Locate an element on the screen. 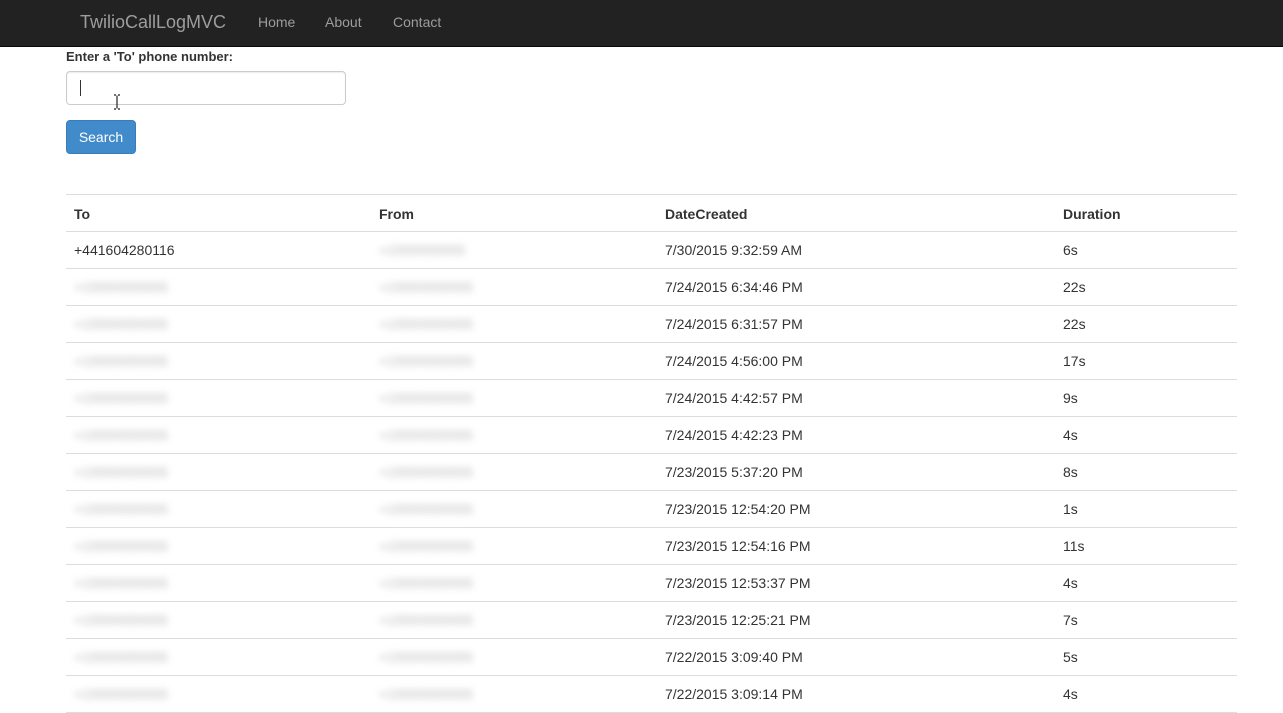 Image resolution: width=1283 pixels, height=713 pixels. cell-date-created: 7/24/2015 4:56:00 PM is located at coordinates (734, 361).